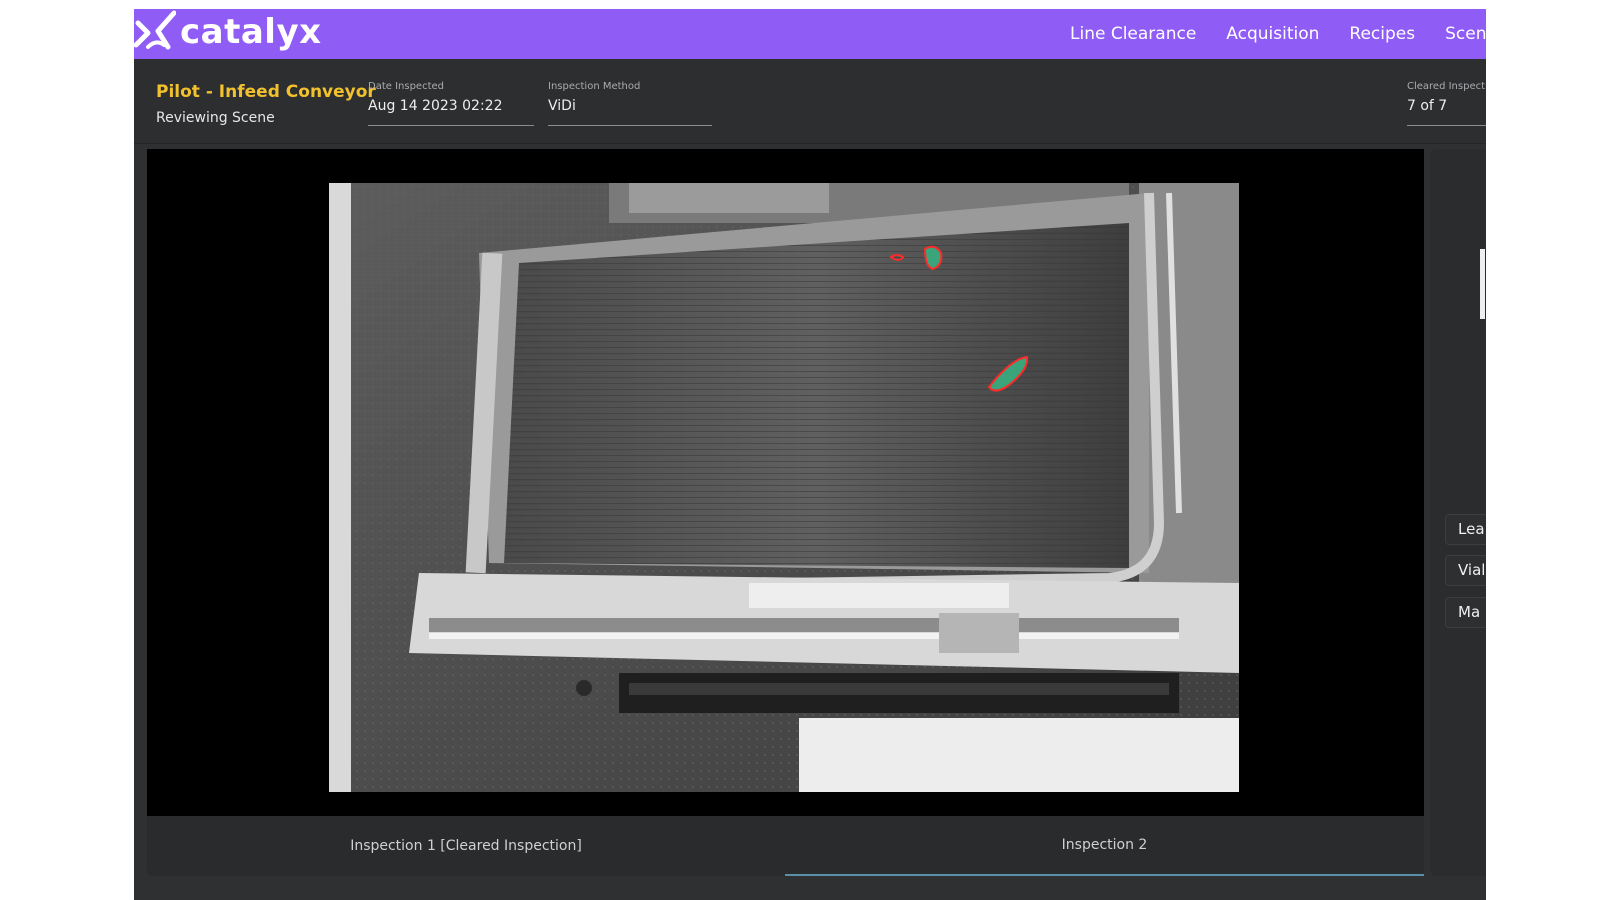 The width and height of the screenshot is (1600, 900). Describe the element at coordinates (1104, 846) in the screenshot. I see `tab-inspection-2: Inspection 2` at that location.